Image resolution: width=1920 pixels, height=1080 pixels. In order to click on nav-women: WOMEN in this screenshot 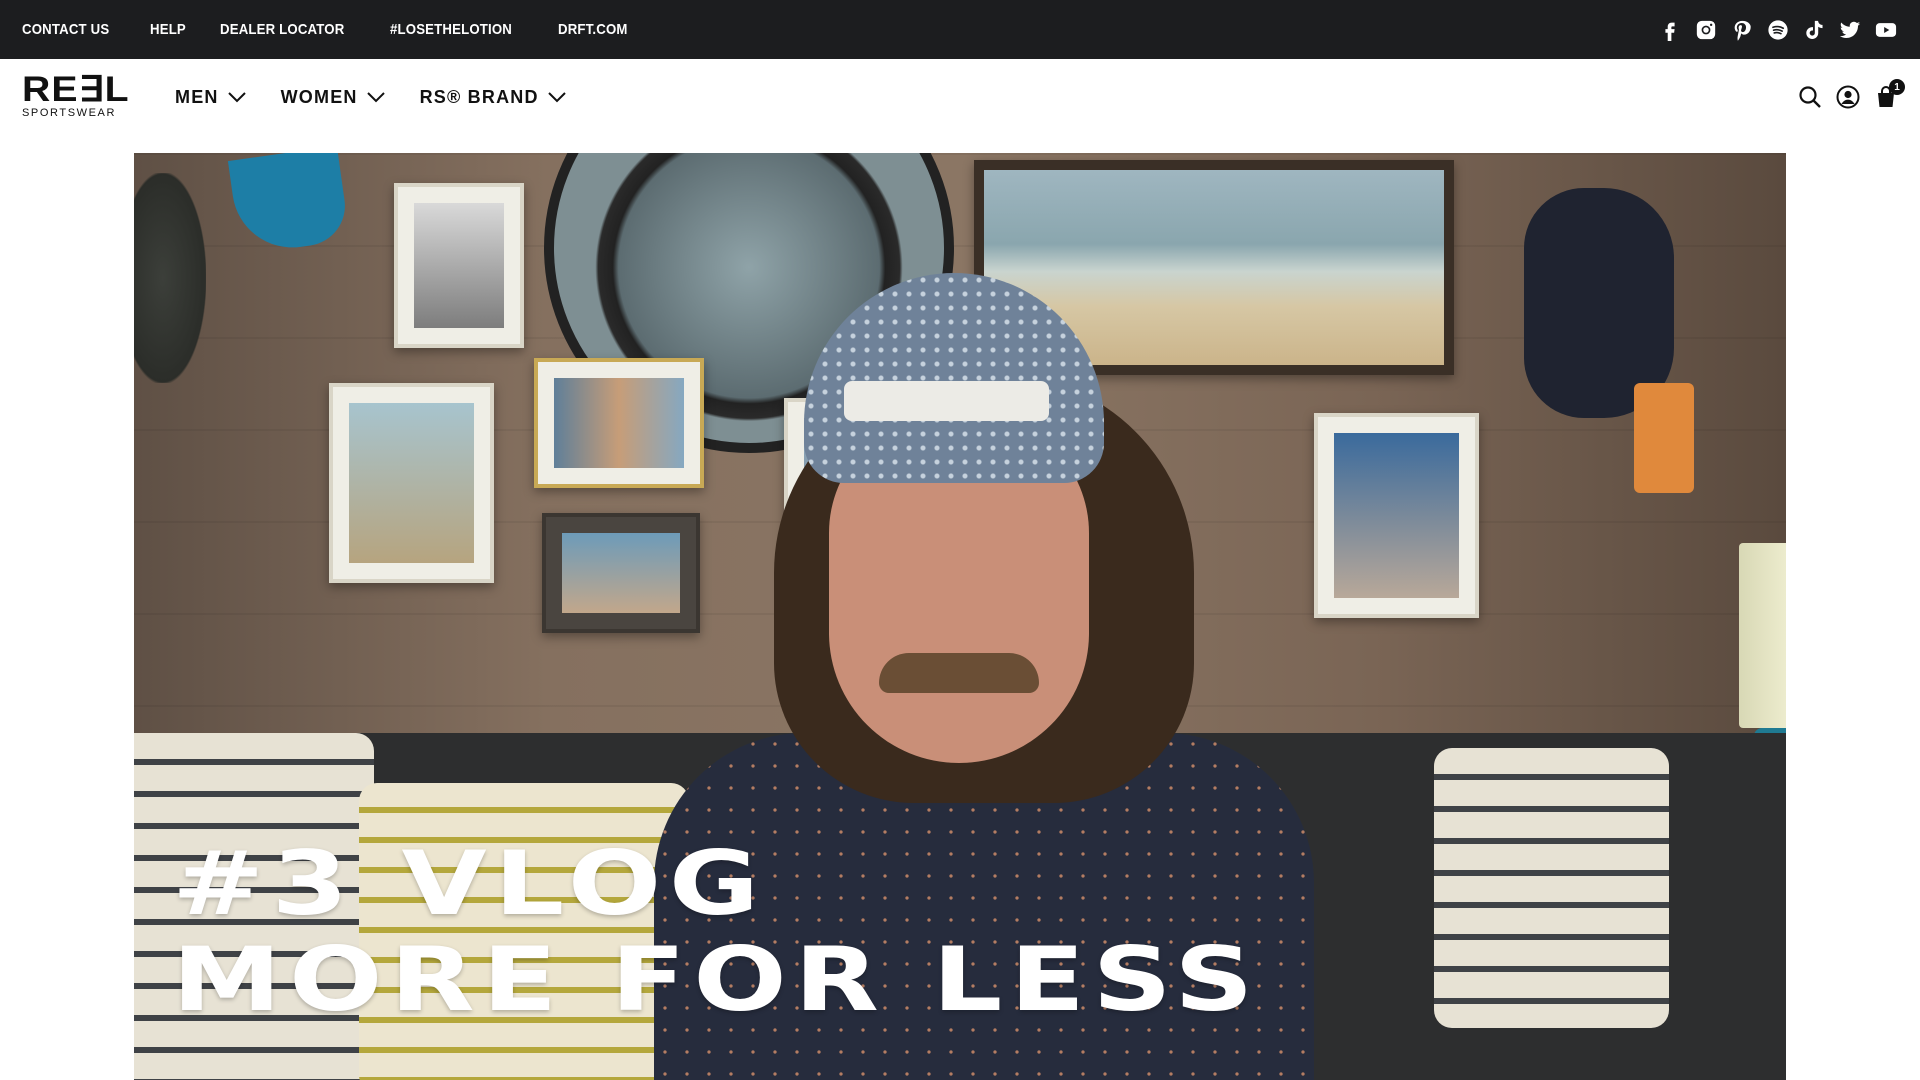, I will do `click(333, 97)`.